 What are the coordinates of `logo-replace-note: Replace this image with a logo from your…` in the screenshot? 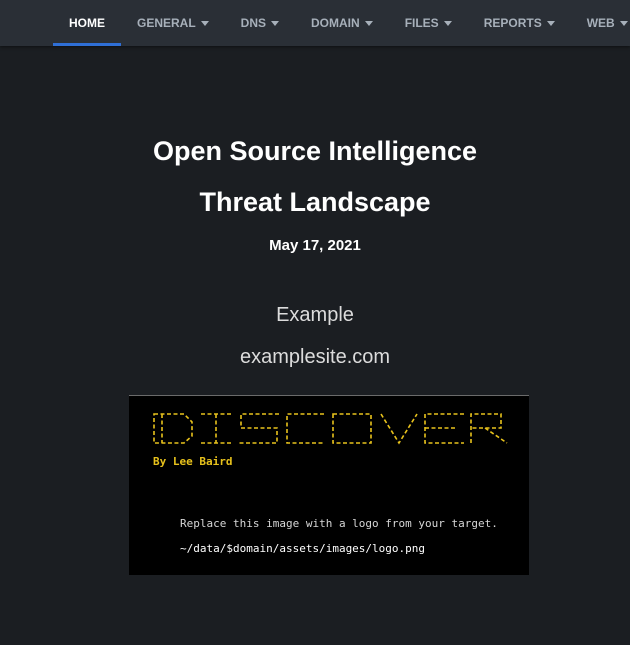 It's located at (339, 523).